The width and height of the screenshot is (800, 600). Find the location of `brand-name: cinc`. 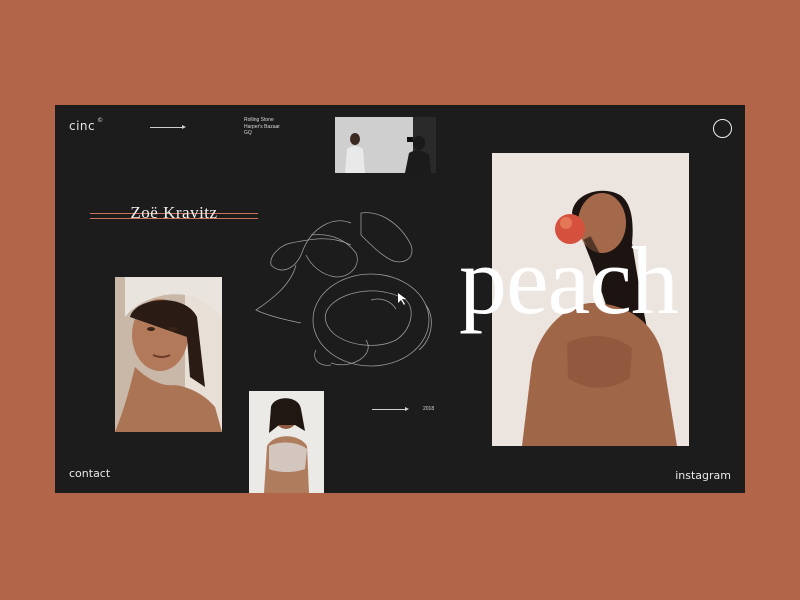

brand-name: cinc is located at coordinates (82, 126).